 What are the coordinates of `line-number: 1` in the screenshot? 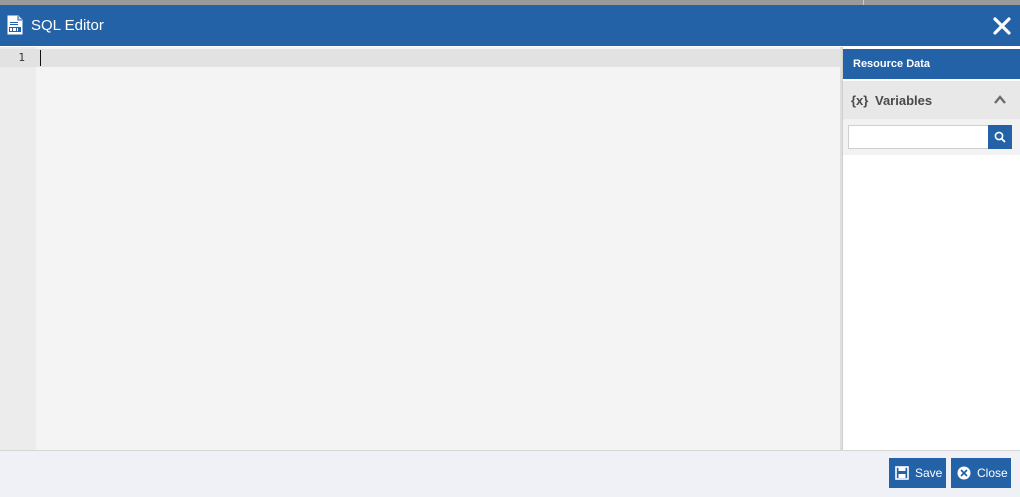 It's located at (21, 57).